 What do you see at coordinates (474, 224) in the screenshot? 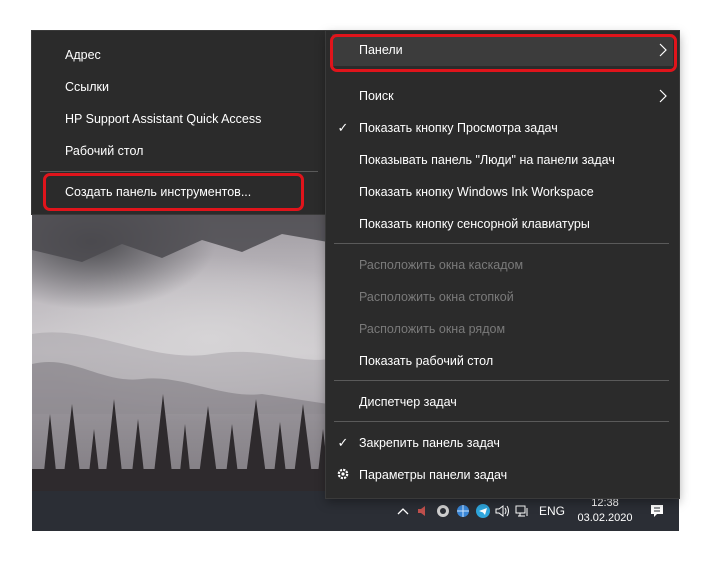
I see `menu-item-touch-keyboard-label: Показать кнопку сенсорной клавиатуры` at bounding box center [474, 224].